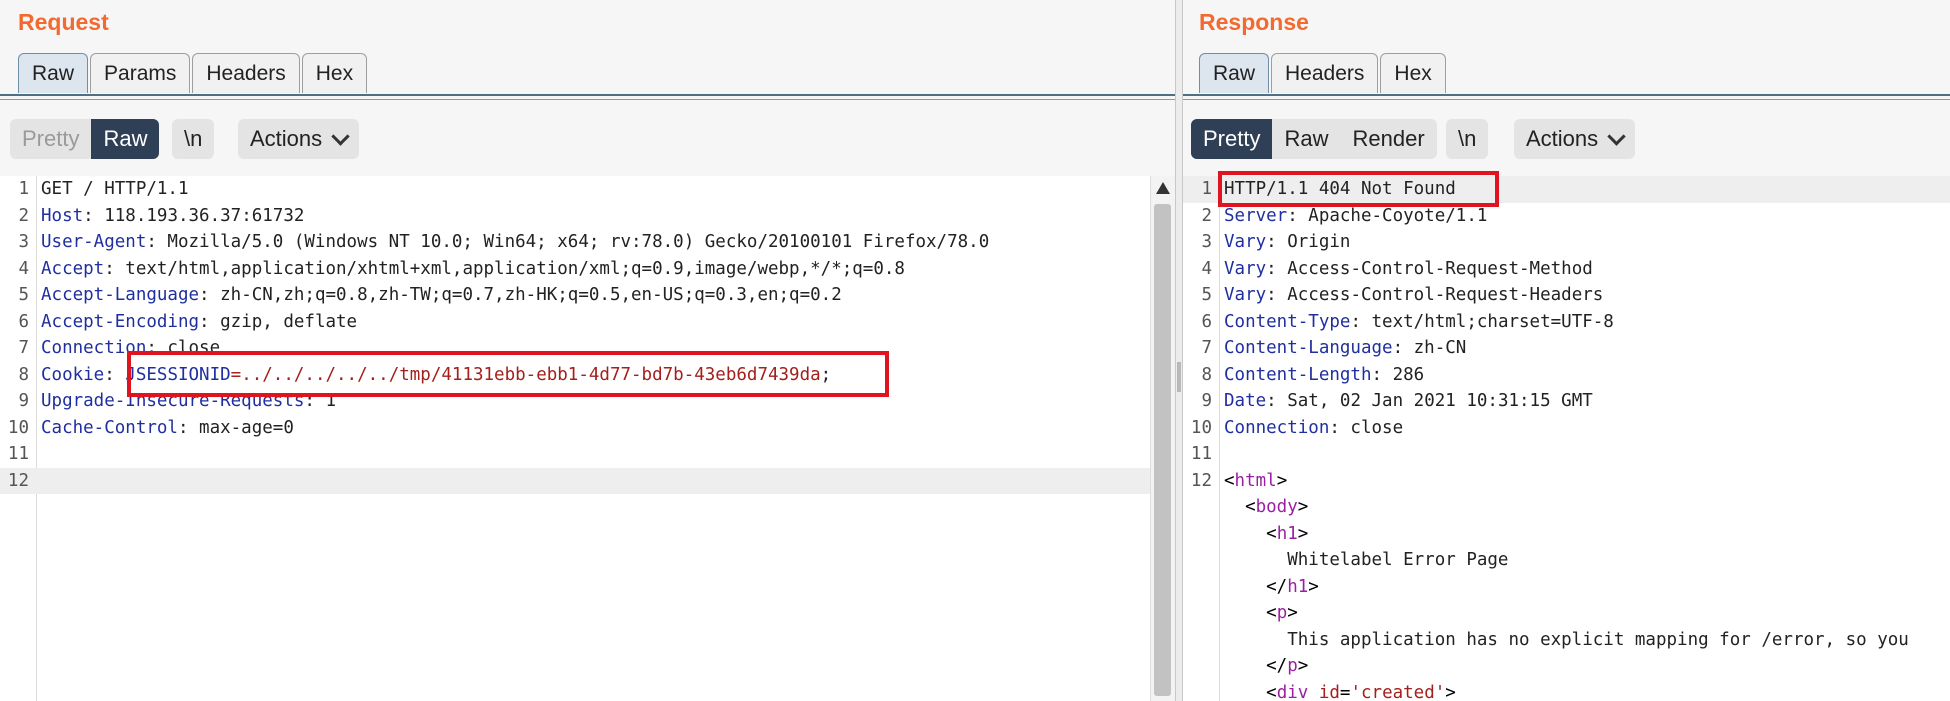  Describe the element at coordinates (1435, 295) in the screenshot. I see `header-value: : Access-Control-Request-Headers` at that location.